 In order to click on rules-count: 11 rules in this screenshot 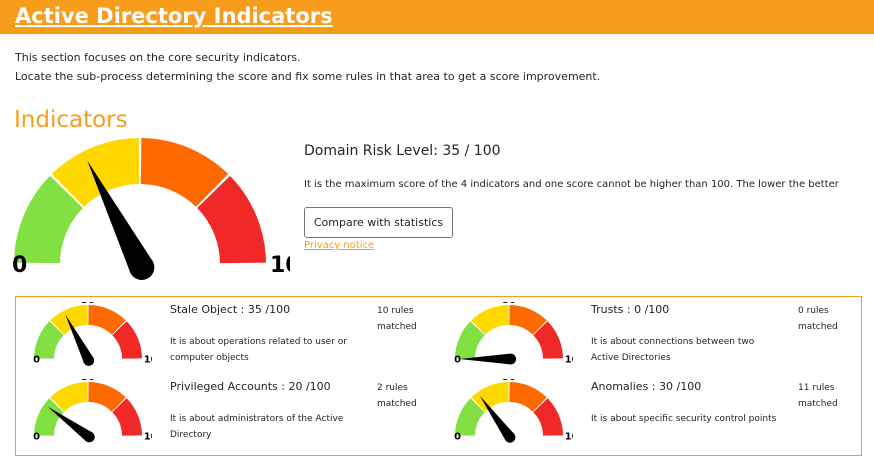, I will do `click(816, 388)`.